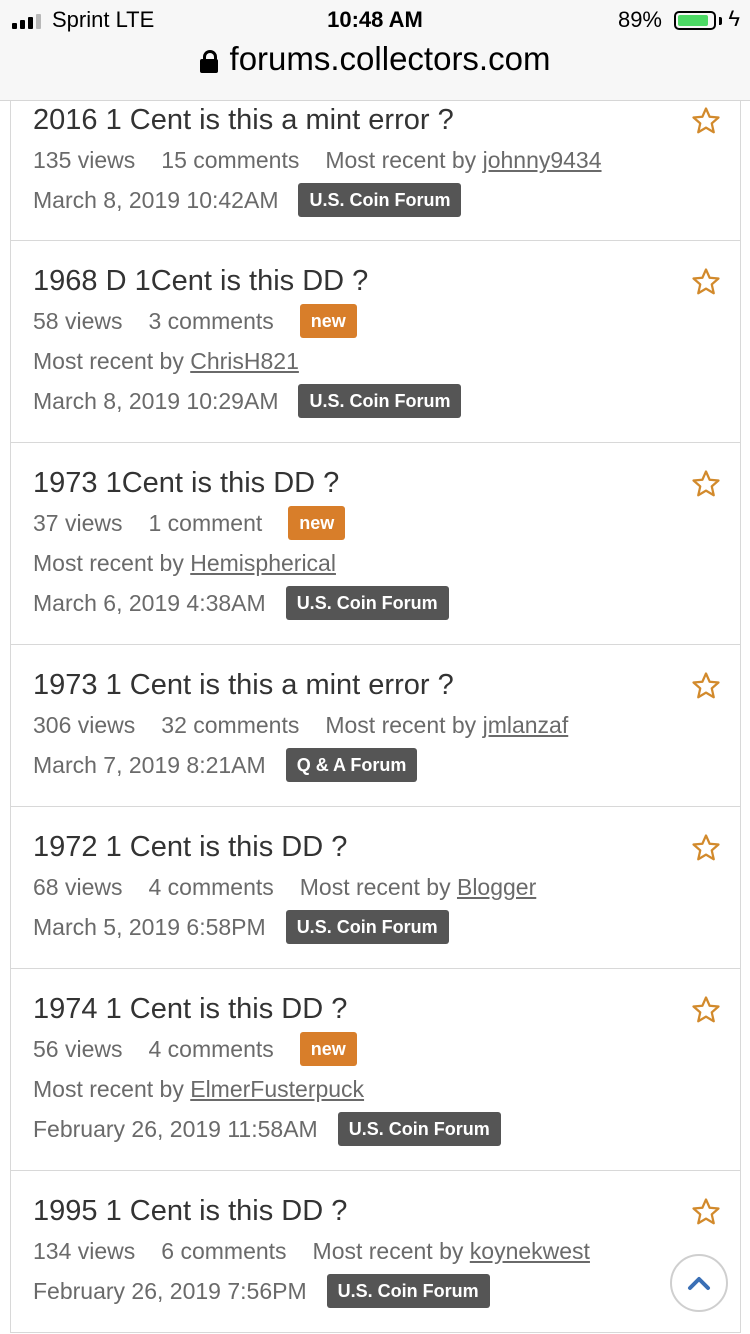 This screenshot has width=750, height=1334. What do you see at coordinates (84, 159) in the screenshot?
I see `views-count: 135 views` at bounding box center [84, 159].